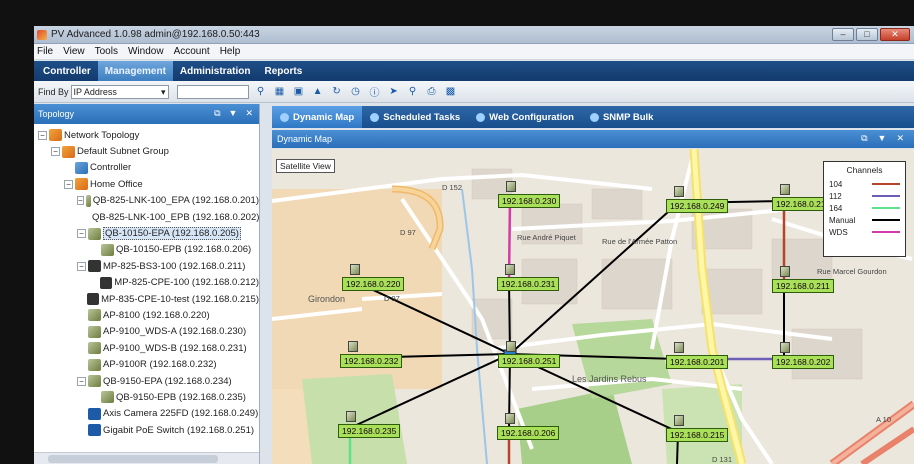 This screenshot has width=914, height=464. What do you see at coordinates (356, 92) in the screenshot?
I see `clock-icon: ◷` at bounding box center [356, 92].